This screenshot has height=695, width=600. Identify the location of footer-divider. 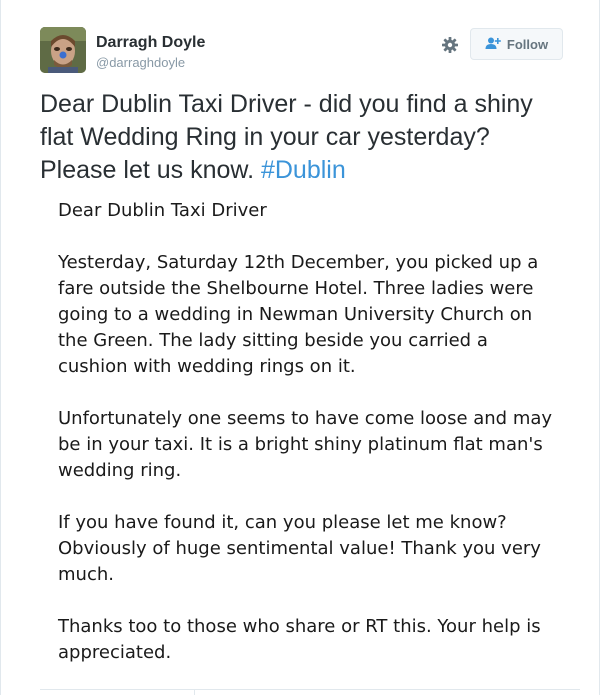
(310, 689).